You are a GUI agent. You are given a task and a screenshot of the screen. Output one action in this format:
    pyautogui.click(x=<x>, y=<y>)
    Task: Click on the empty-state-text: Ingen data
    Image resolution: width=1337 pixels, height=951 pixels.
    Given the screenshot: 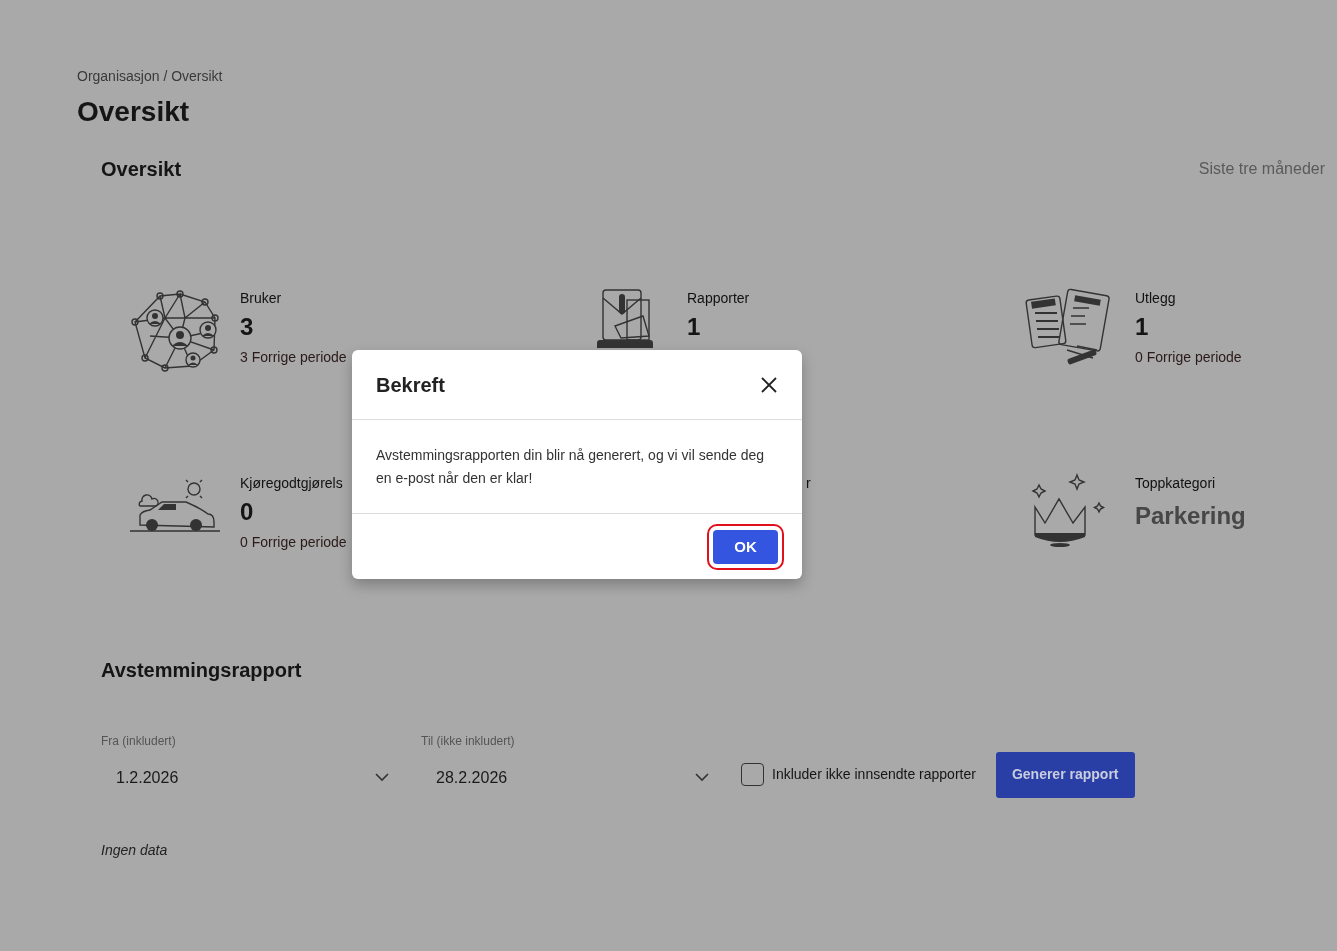 What is the action you would take?
    pyautogui.click(x=135, y=850)
    